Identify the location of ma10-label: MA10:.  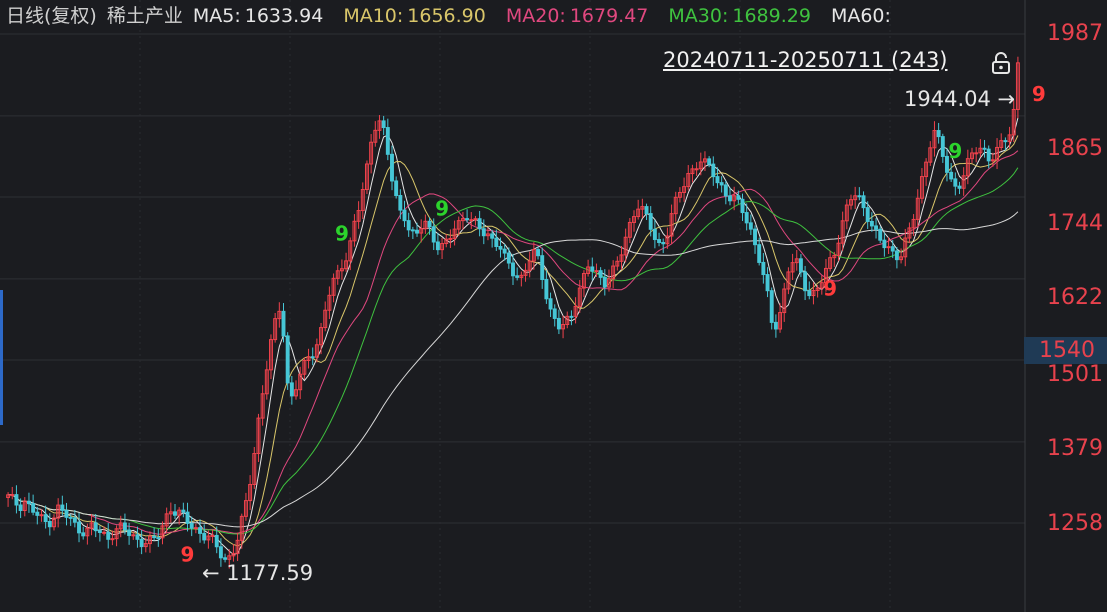
(373, 16).